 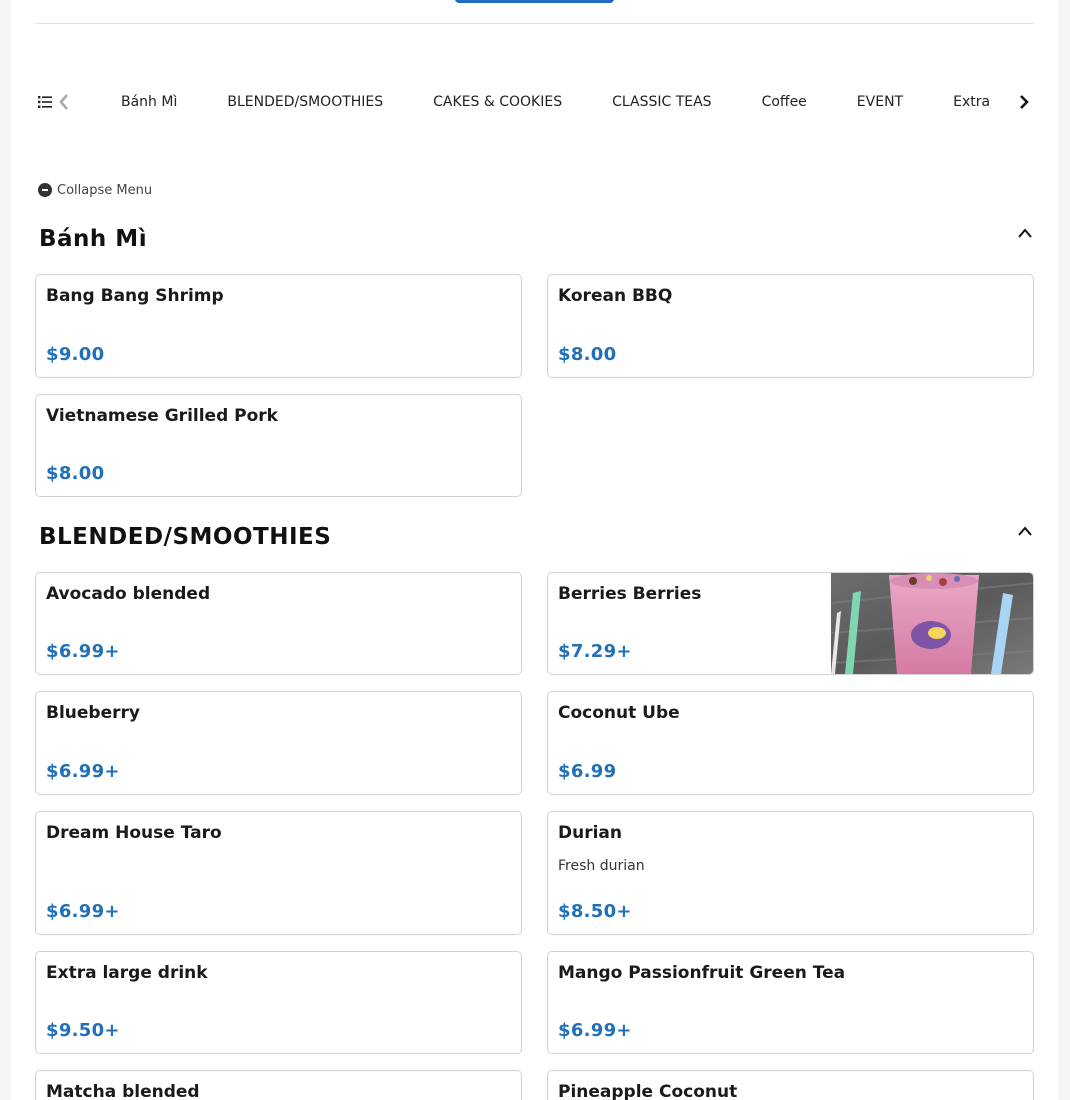 I want to click on tab-extra: Extra, so click(x=971, y=102).